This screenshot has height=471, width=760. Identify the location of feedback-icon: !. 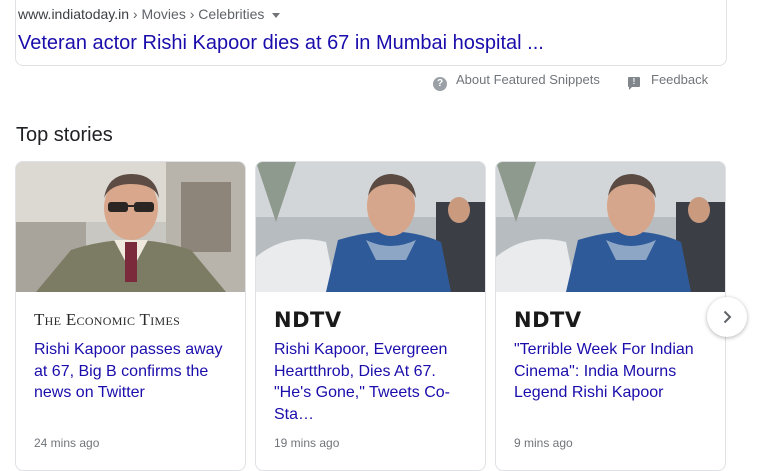
(634, 83).